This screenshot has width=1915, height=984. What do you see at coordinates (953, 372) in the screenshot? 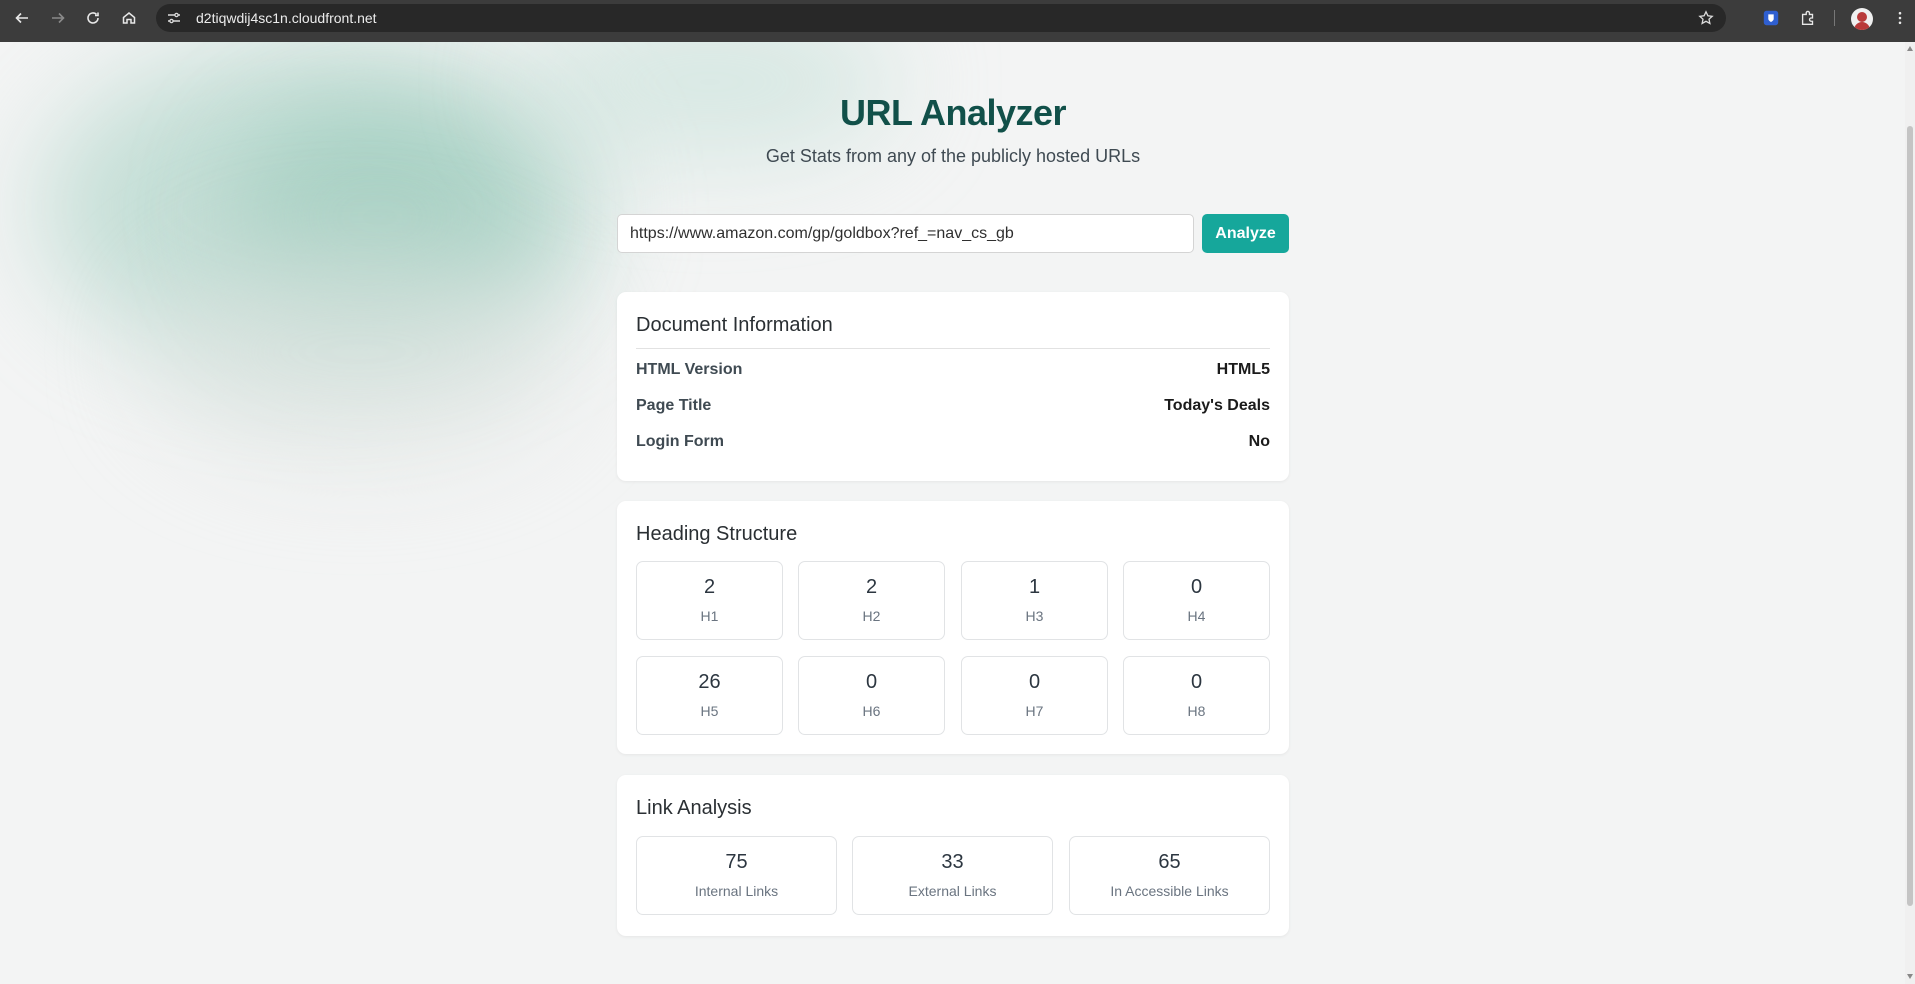
I see `info-row-html-version: HTML Version HTML5` at bounding box center [953, 372].